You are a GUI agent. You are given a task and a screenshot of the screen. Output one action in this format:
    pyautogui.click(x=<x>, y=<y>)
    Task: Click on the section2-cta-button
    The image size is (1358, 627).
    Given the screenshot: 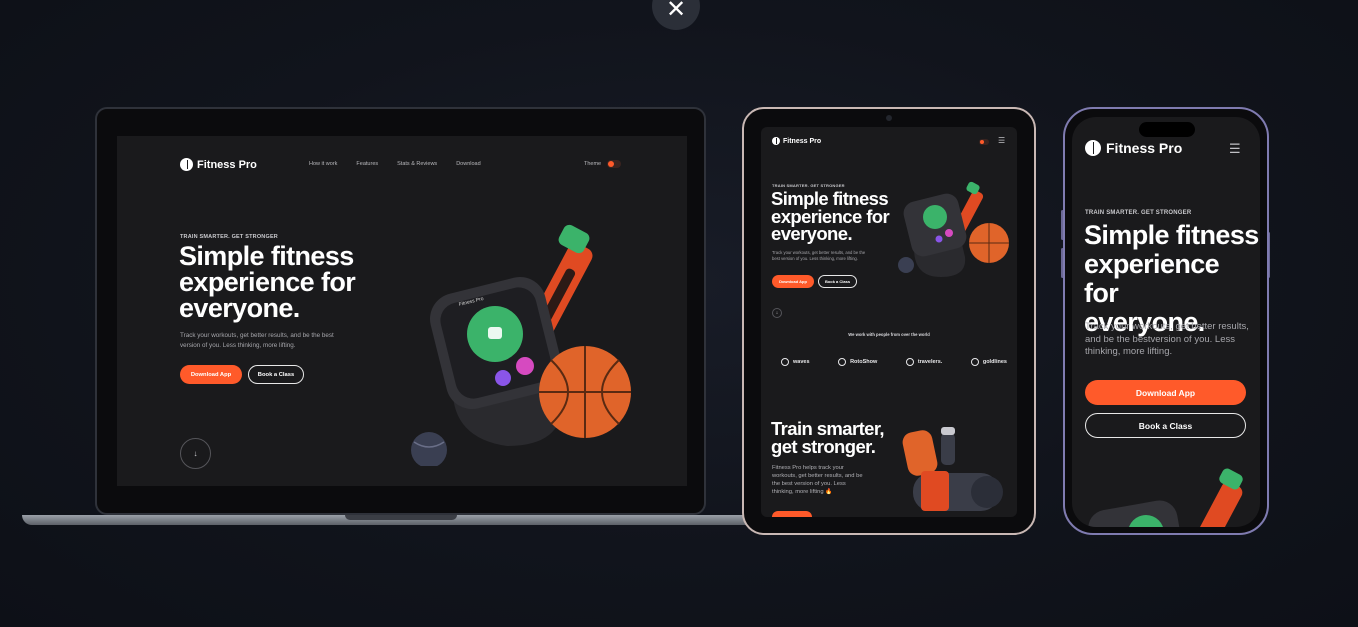 What is the action you would take?
    pyautogui.click(x=792, y=514)
    